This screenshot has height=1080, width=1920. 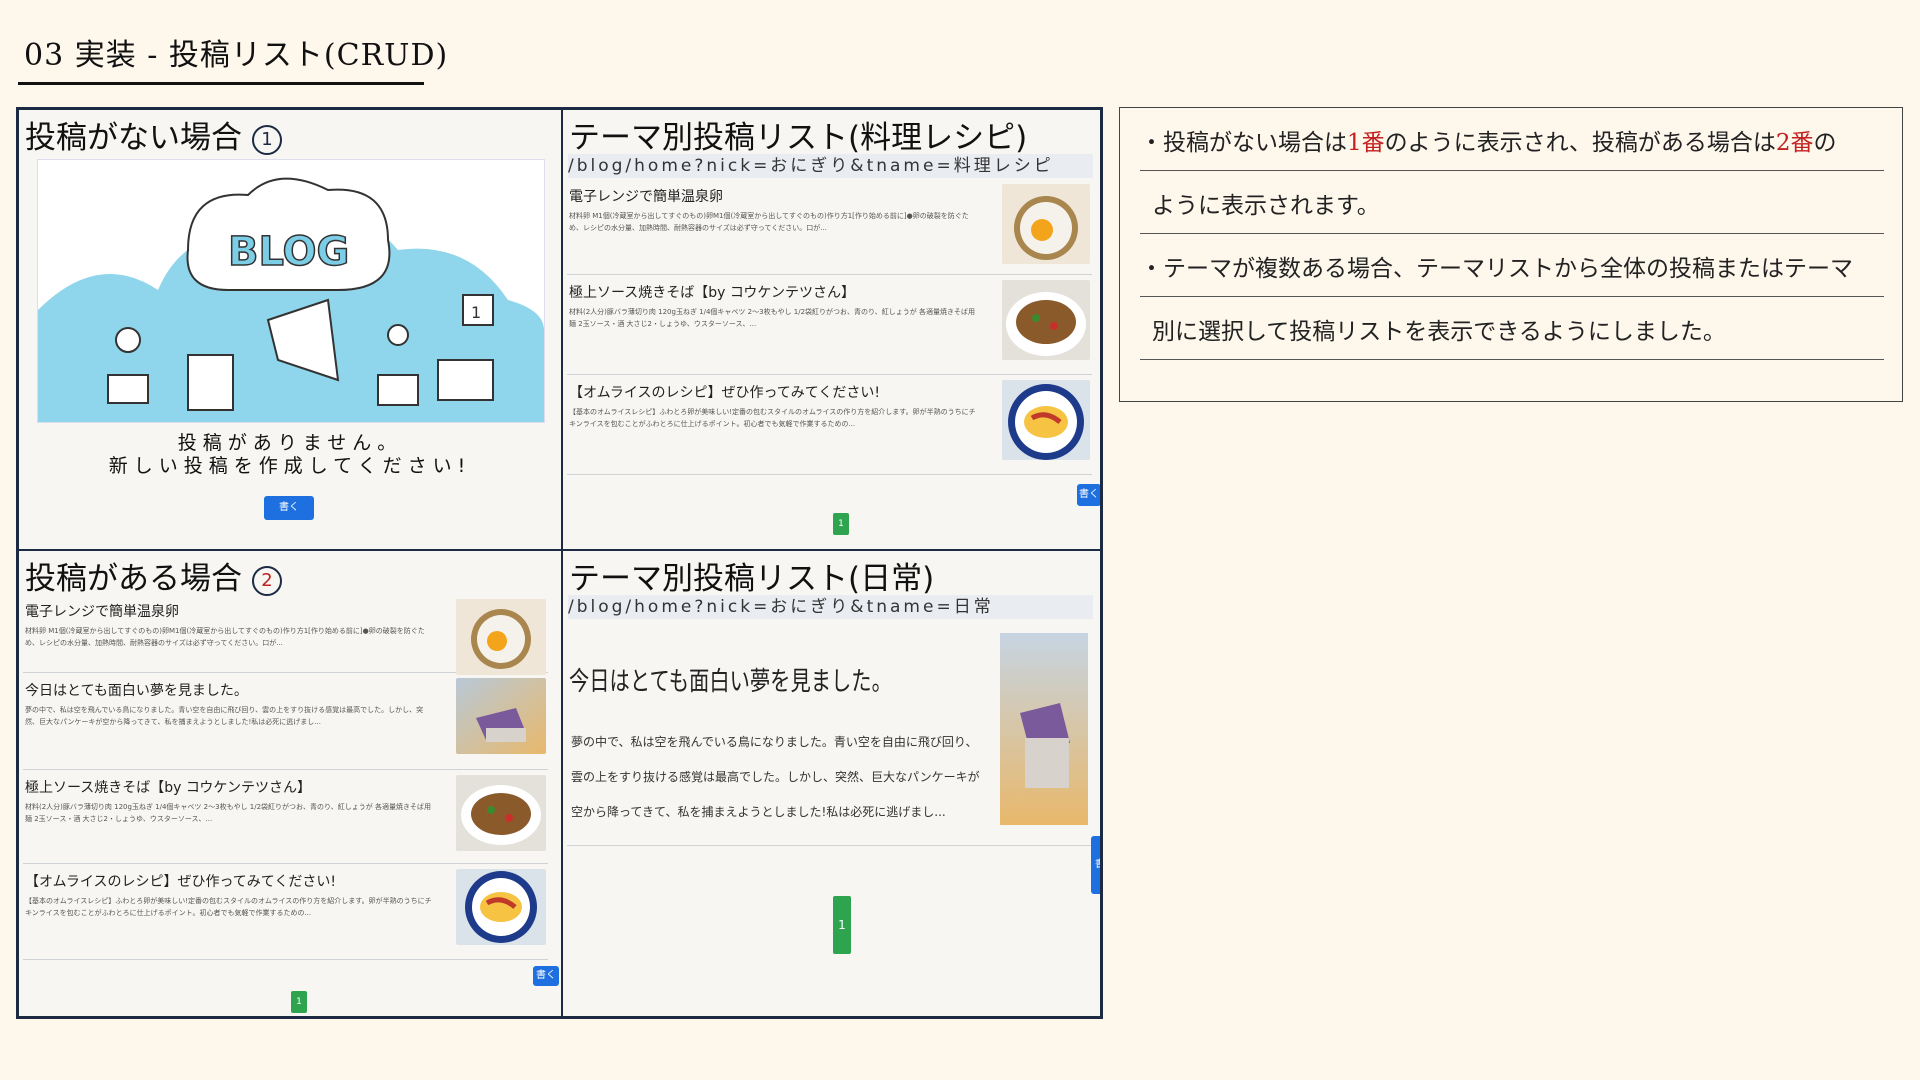 What do you see at coordinates (1825, 143) in the screenshot?
I see `note-text: の` at bounding box center [1825, 143].